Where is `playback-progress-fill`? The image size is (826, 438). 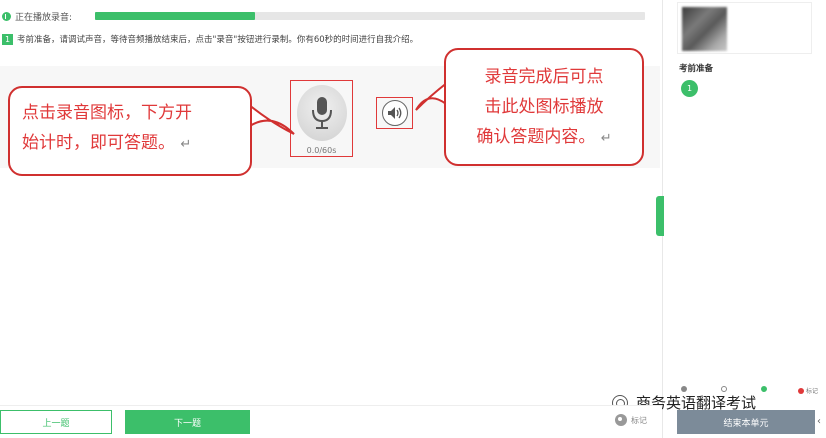
playback-progress-fill is located at coordinates (175, 16).